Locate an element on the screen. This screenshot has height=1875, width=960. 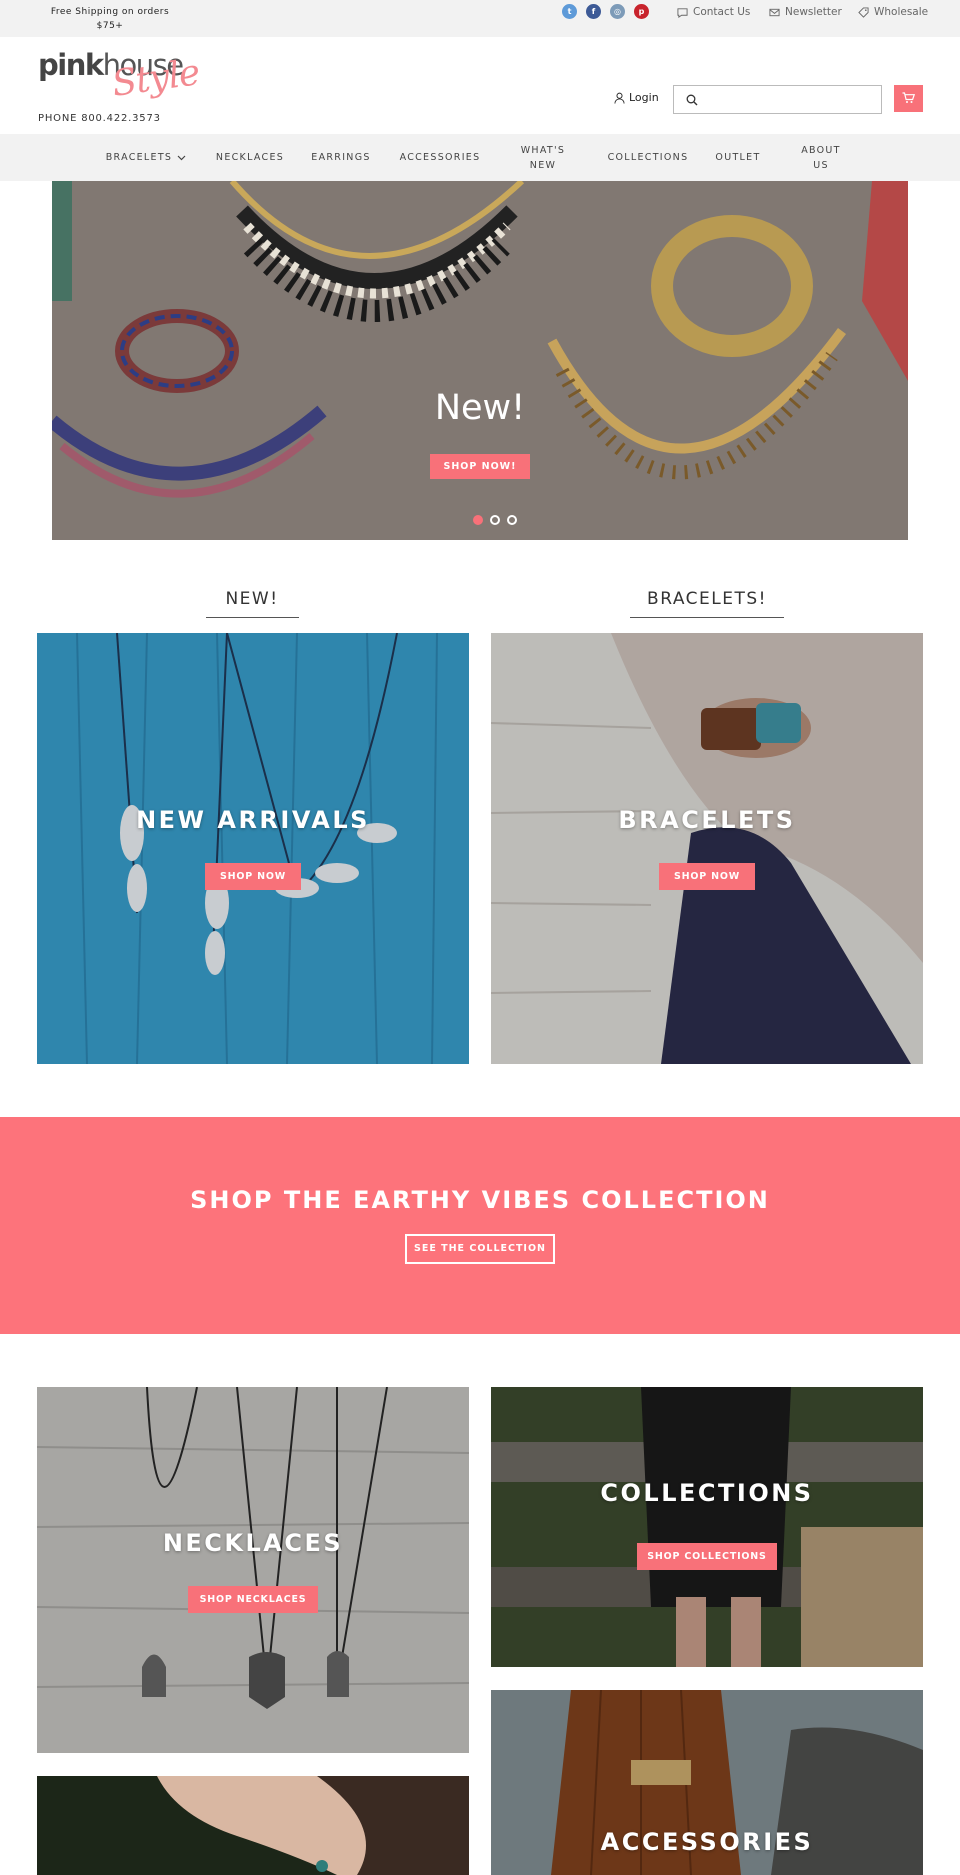
newsletter-label: Newsletter is located at coordinates (813, 12).